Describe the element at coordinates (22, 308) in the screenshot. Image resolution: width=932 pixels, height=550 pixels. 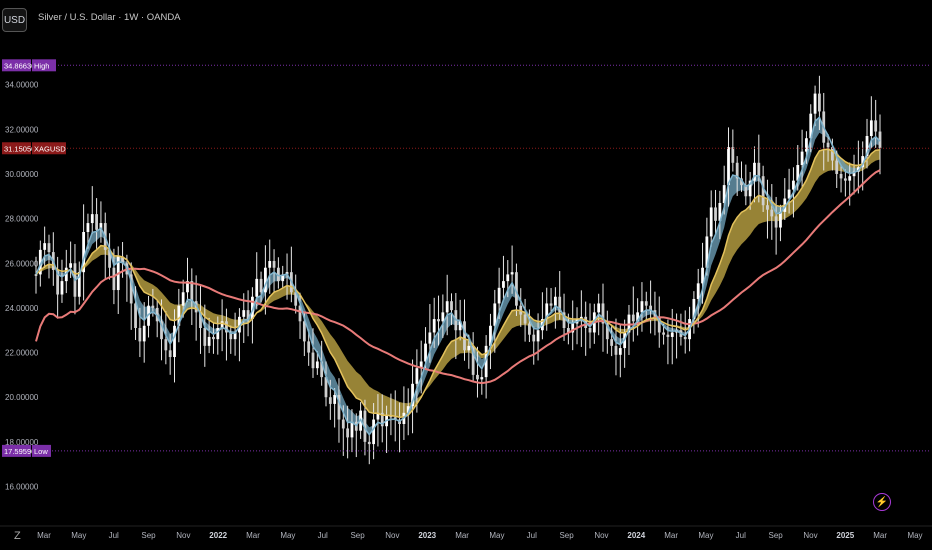
I see `y-tick-label: 24.00000` at that location.